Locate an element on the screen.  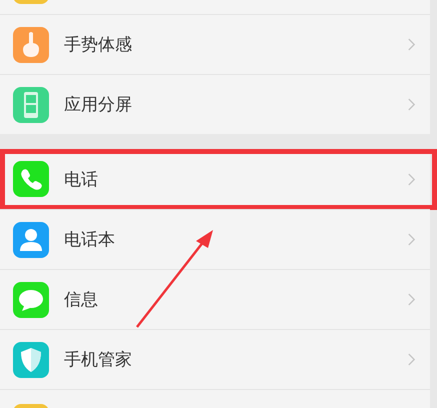
shield-icon is located at coordinates (31, 360).